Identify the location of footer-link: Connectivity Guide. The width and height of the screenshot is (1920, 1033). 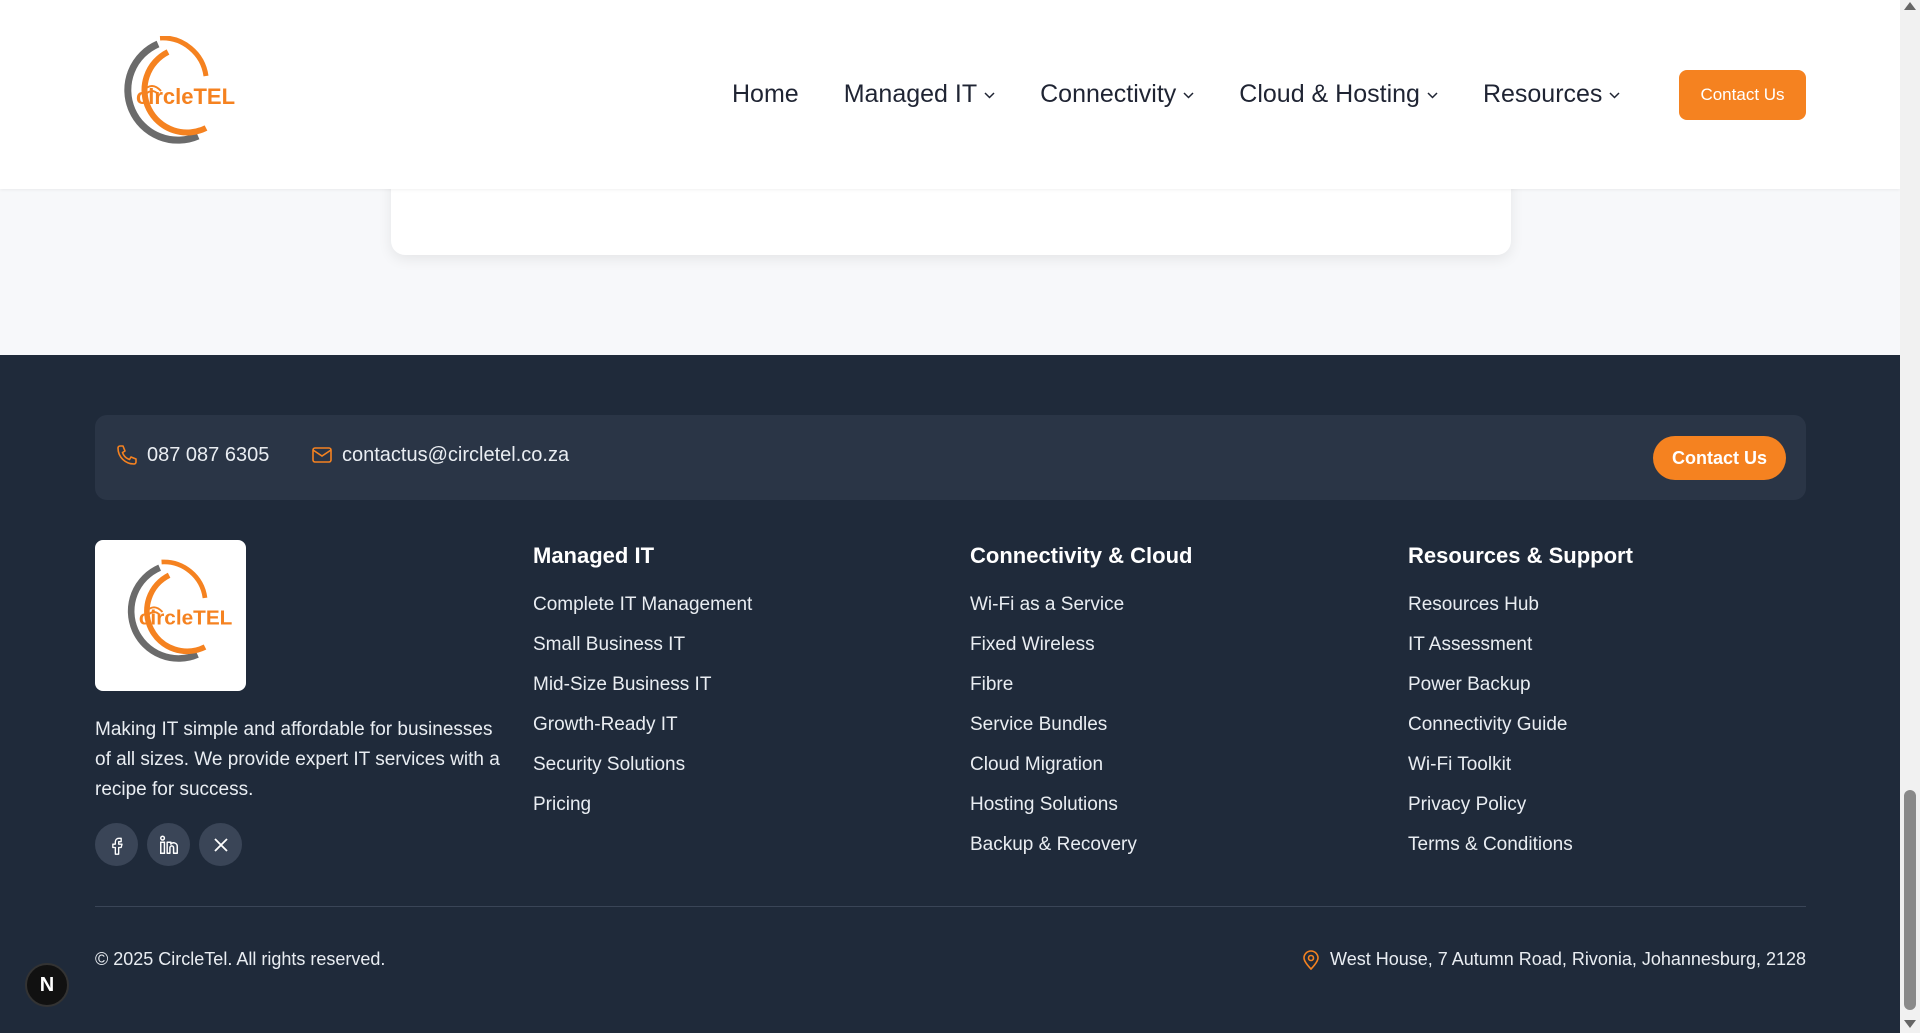
(1520, 734).